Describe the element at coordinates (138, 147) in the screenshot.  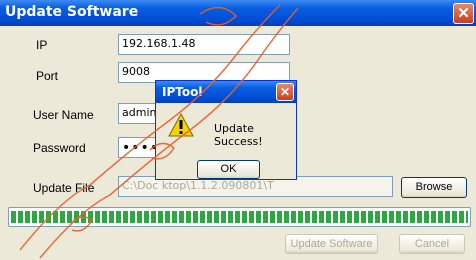
I see `password-field: •••••` at that location.